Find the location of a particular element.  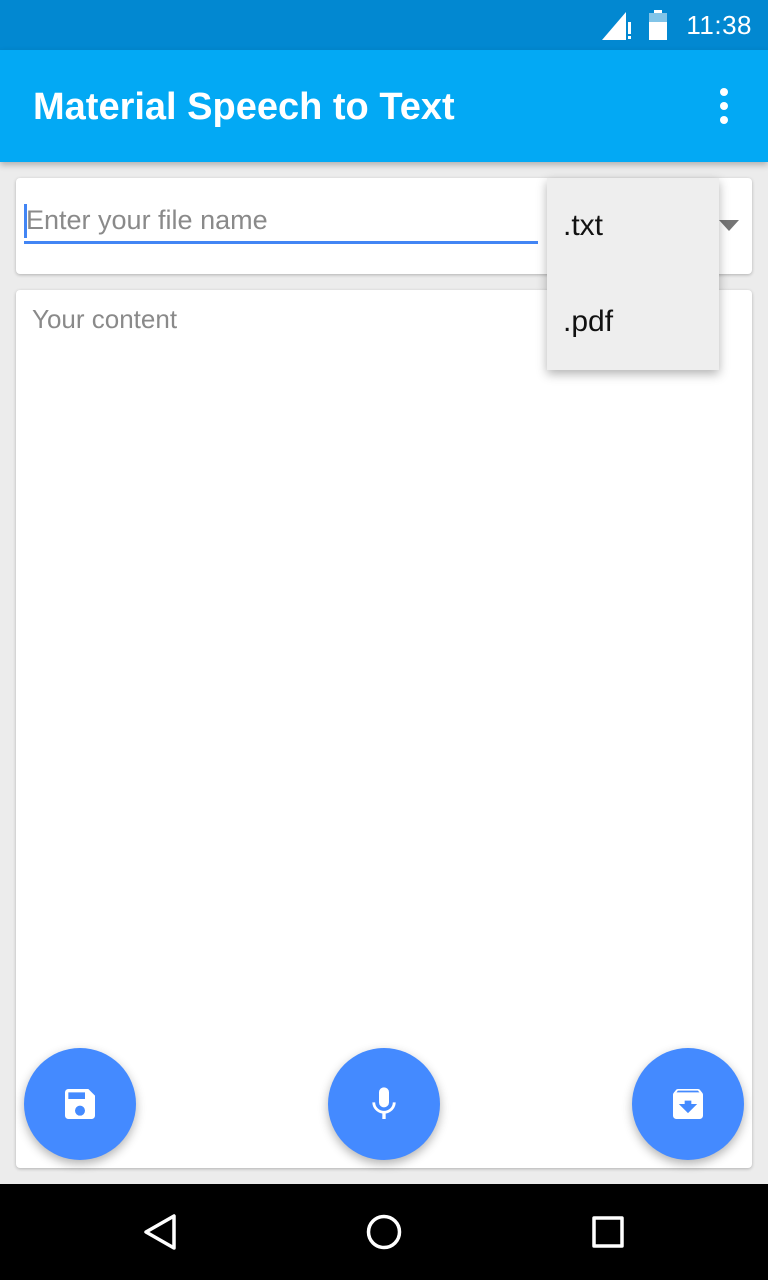

save-button is located at coordinates (80, 1104).